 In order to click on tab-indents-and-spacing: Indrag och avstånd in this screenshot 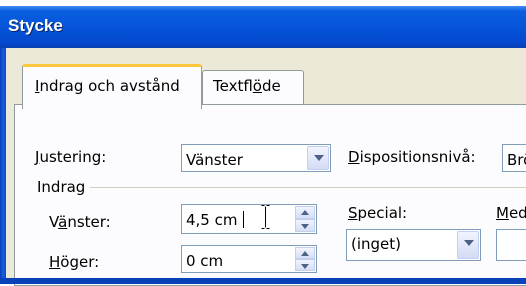, I will do `click(112, 86)`.